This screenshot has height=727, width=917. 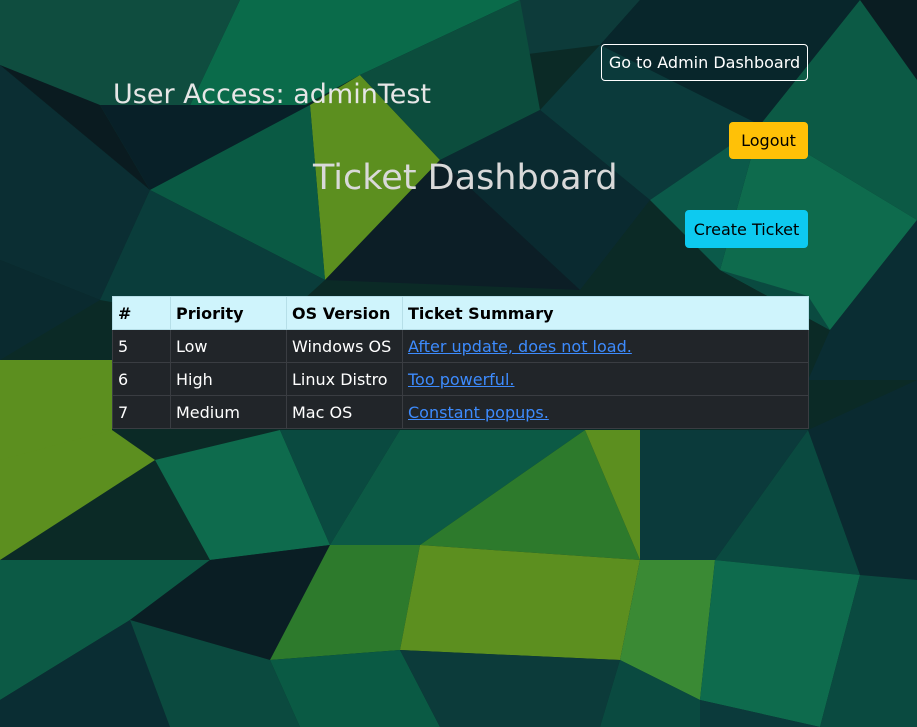 What do you see at coordinates (704, 62) in the screenshot?
I see `admin-dashboard-button: Go to Admin Dashboard` at bounding box center [704, 62].